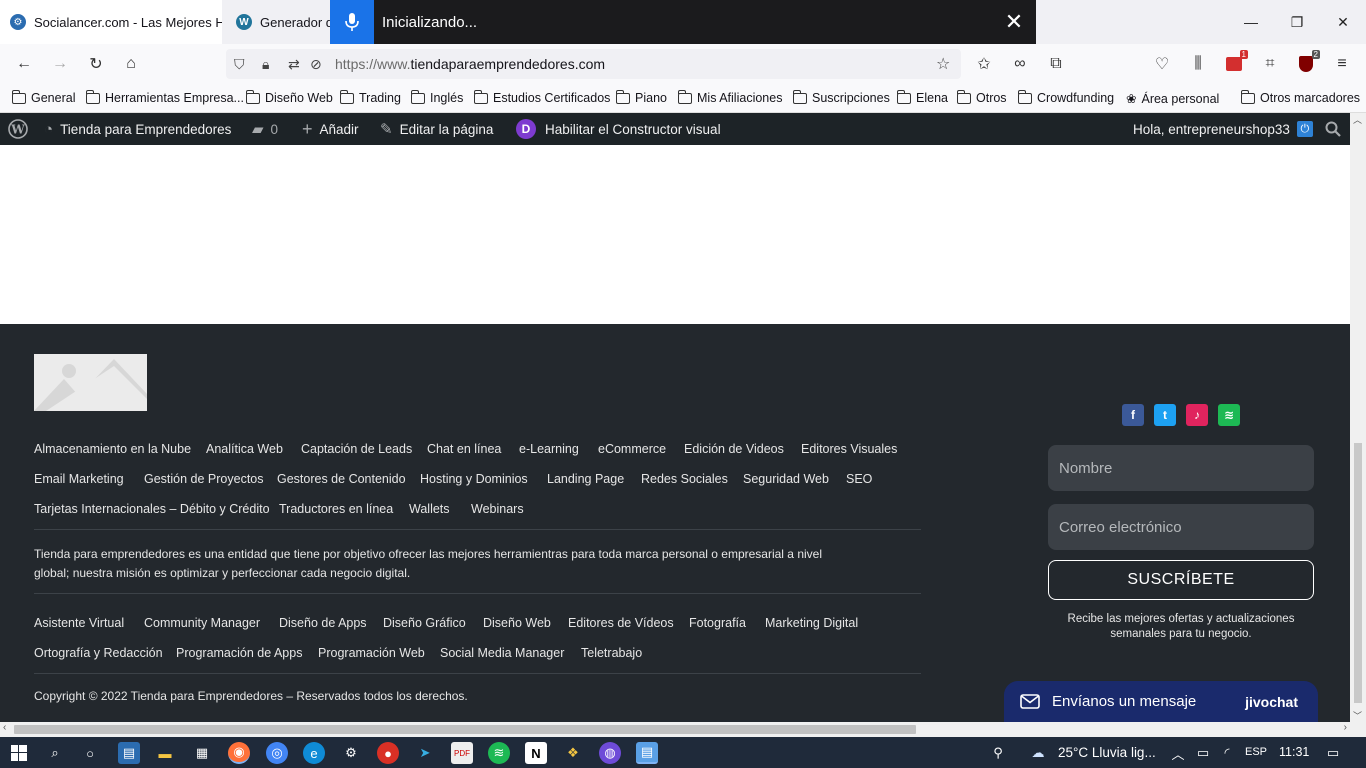 This screenshot has height=768, width=1366. Describe the element at coordinates (618, 129) in the screenshot. I see `wp-divi-builder: D Habilitar el Constructor visual` at that location.